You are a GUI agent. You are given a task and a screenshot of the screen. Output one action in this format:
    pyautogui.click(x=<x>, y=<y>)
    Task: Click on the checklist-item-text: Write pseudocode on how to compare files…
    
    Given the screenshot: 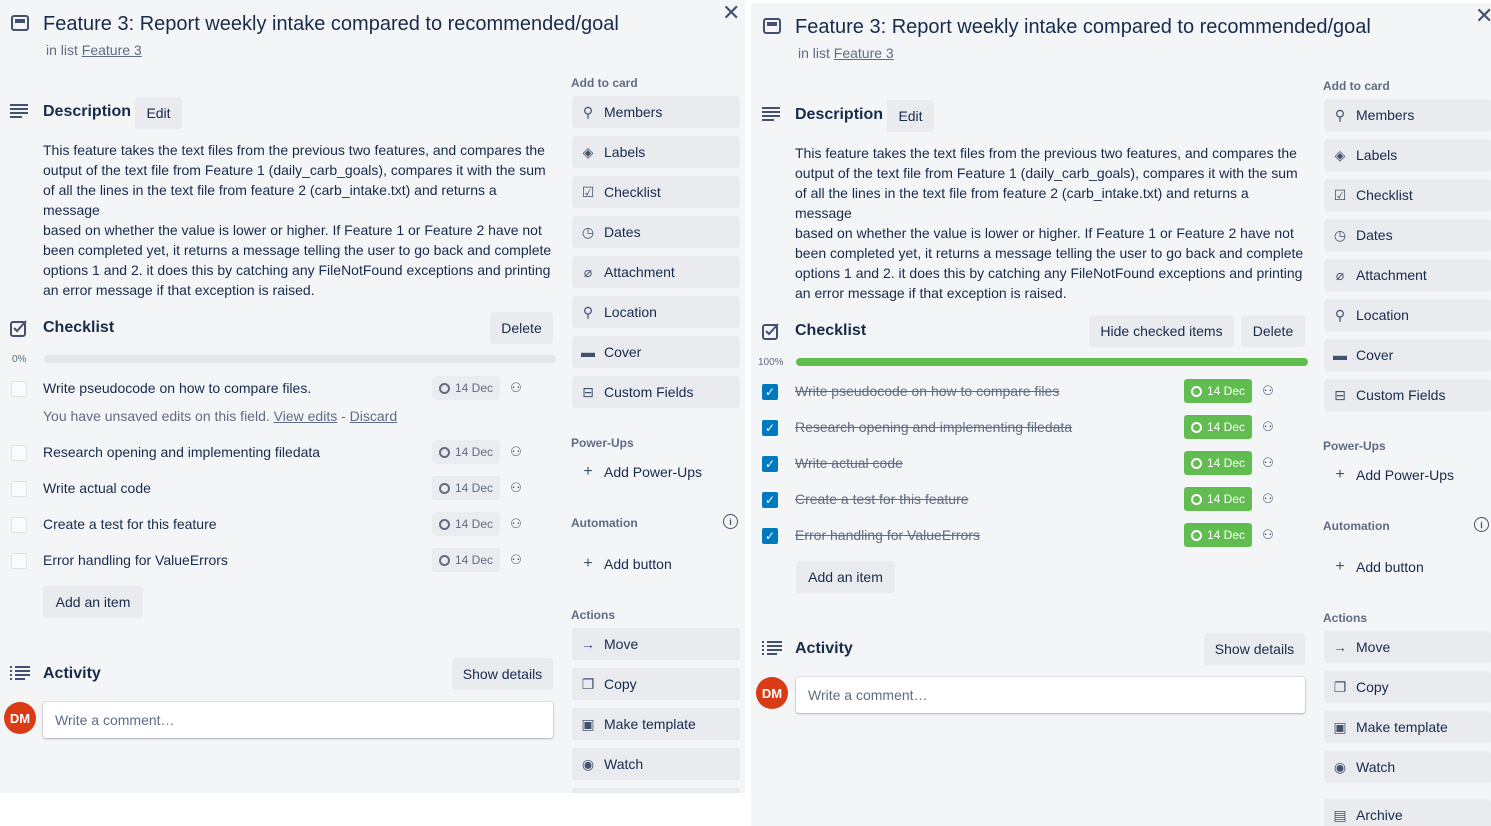 What is the action you would take?
    pyautogui.click(x=177, y=388)
    